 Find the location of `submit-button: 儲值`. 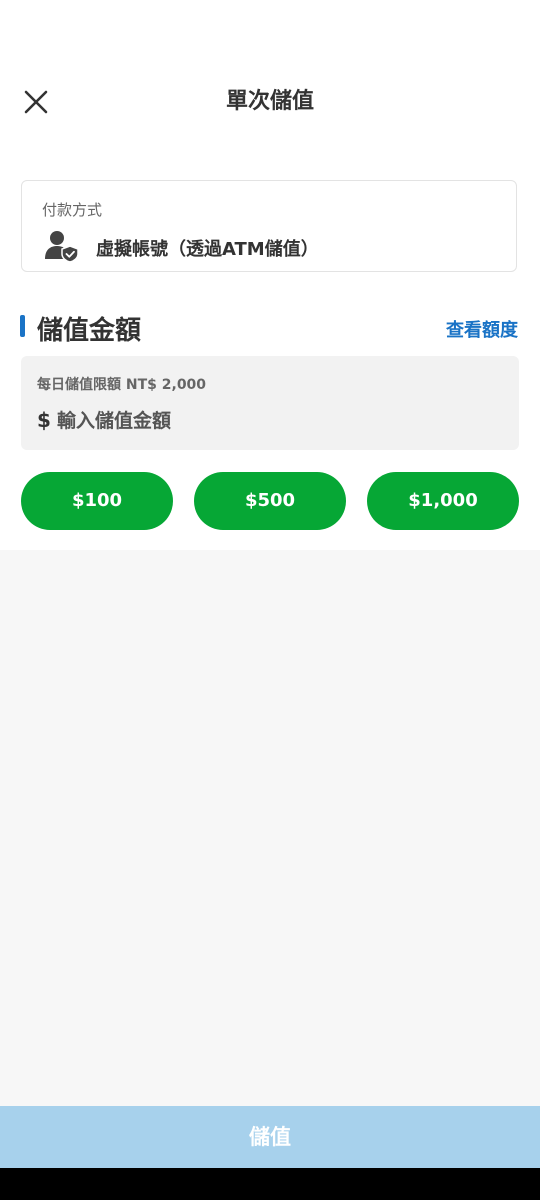

submit-button: 儲值 is located at coordinates (270, 1137).